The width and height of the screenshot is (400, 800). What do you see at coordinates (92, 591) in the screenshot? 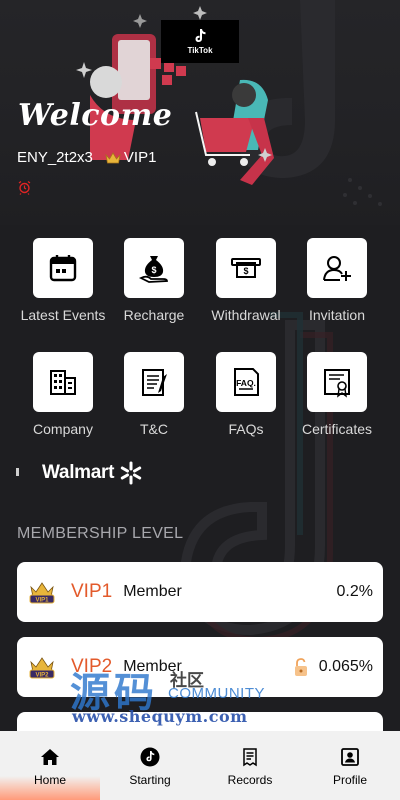
I see `vip-name: VIP1` at bounding box center [92, 591].